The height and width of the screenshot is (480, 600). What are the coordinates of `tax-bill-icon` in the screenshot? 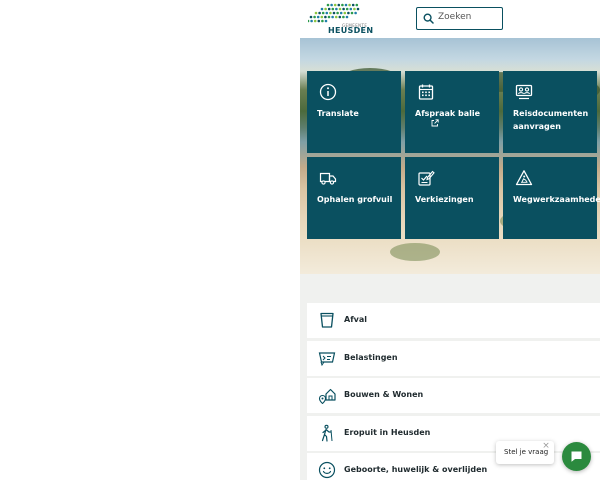 It's located at (327, 358).